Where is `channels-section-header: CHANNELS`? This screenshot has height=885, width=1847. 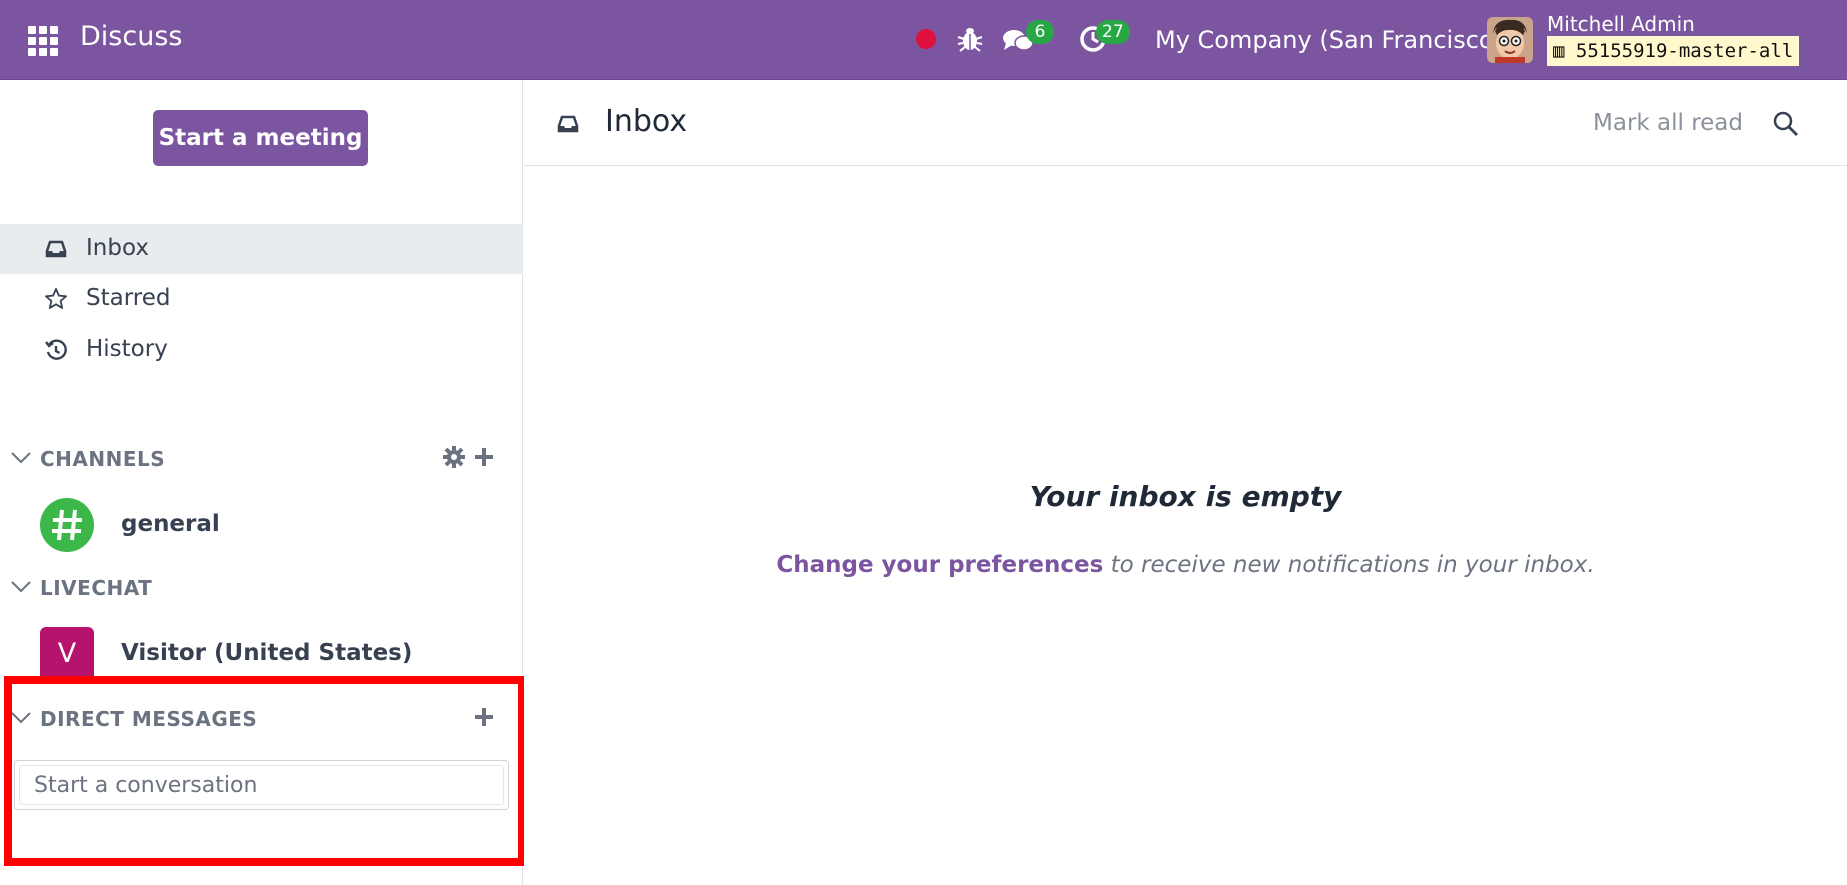 channels-section-header: CHANNELS is located at coordinates (261, 458).